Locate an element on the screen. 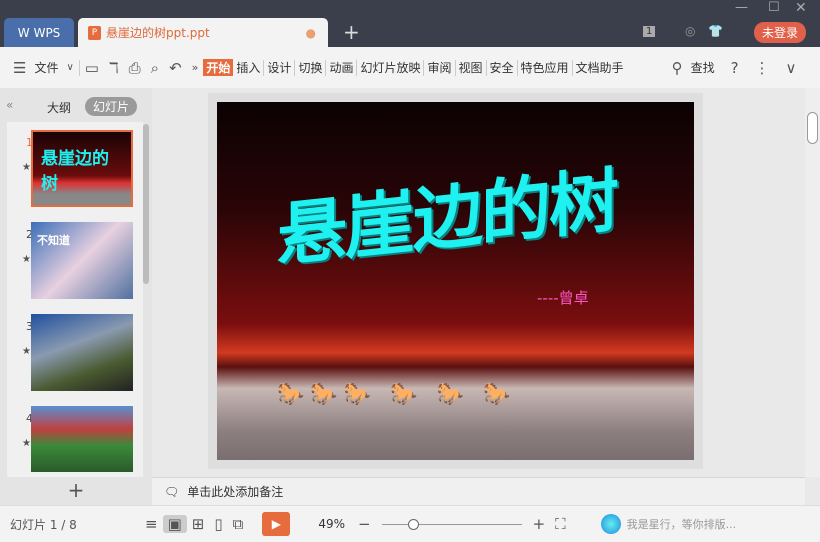 The image size is (820, 542). slide-author: ----曾卓 is located at coordinates (563, 297).